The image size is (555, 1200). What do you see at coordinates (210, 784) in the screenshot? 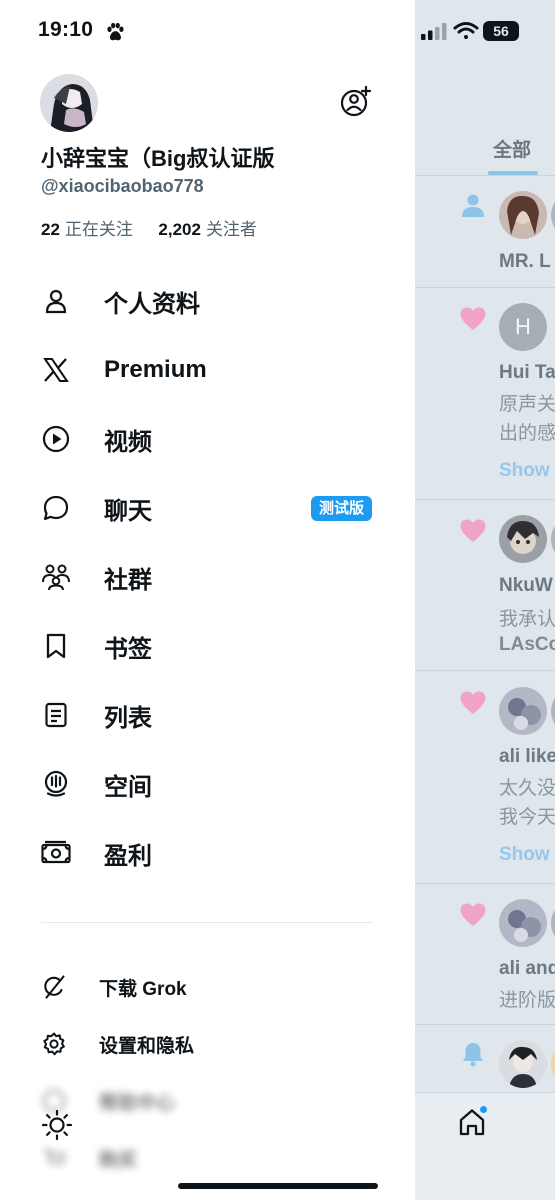
I see `menu-item-spaces: 空间` at bounding box center [210, 784].